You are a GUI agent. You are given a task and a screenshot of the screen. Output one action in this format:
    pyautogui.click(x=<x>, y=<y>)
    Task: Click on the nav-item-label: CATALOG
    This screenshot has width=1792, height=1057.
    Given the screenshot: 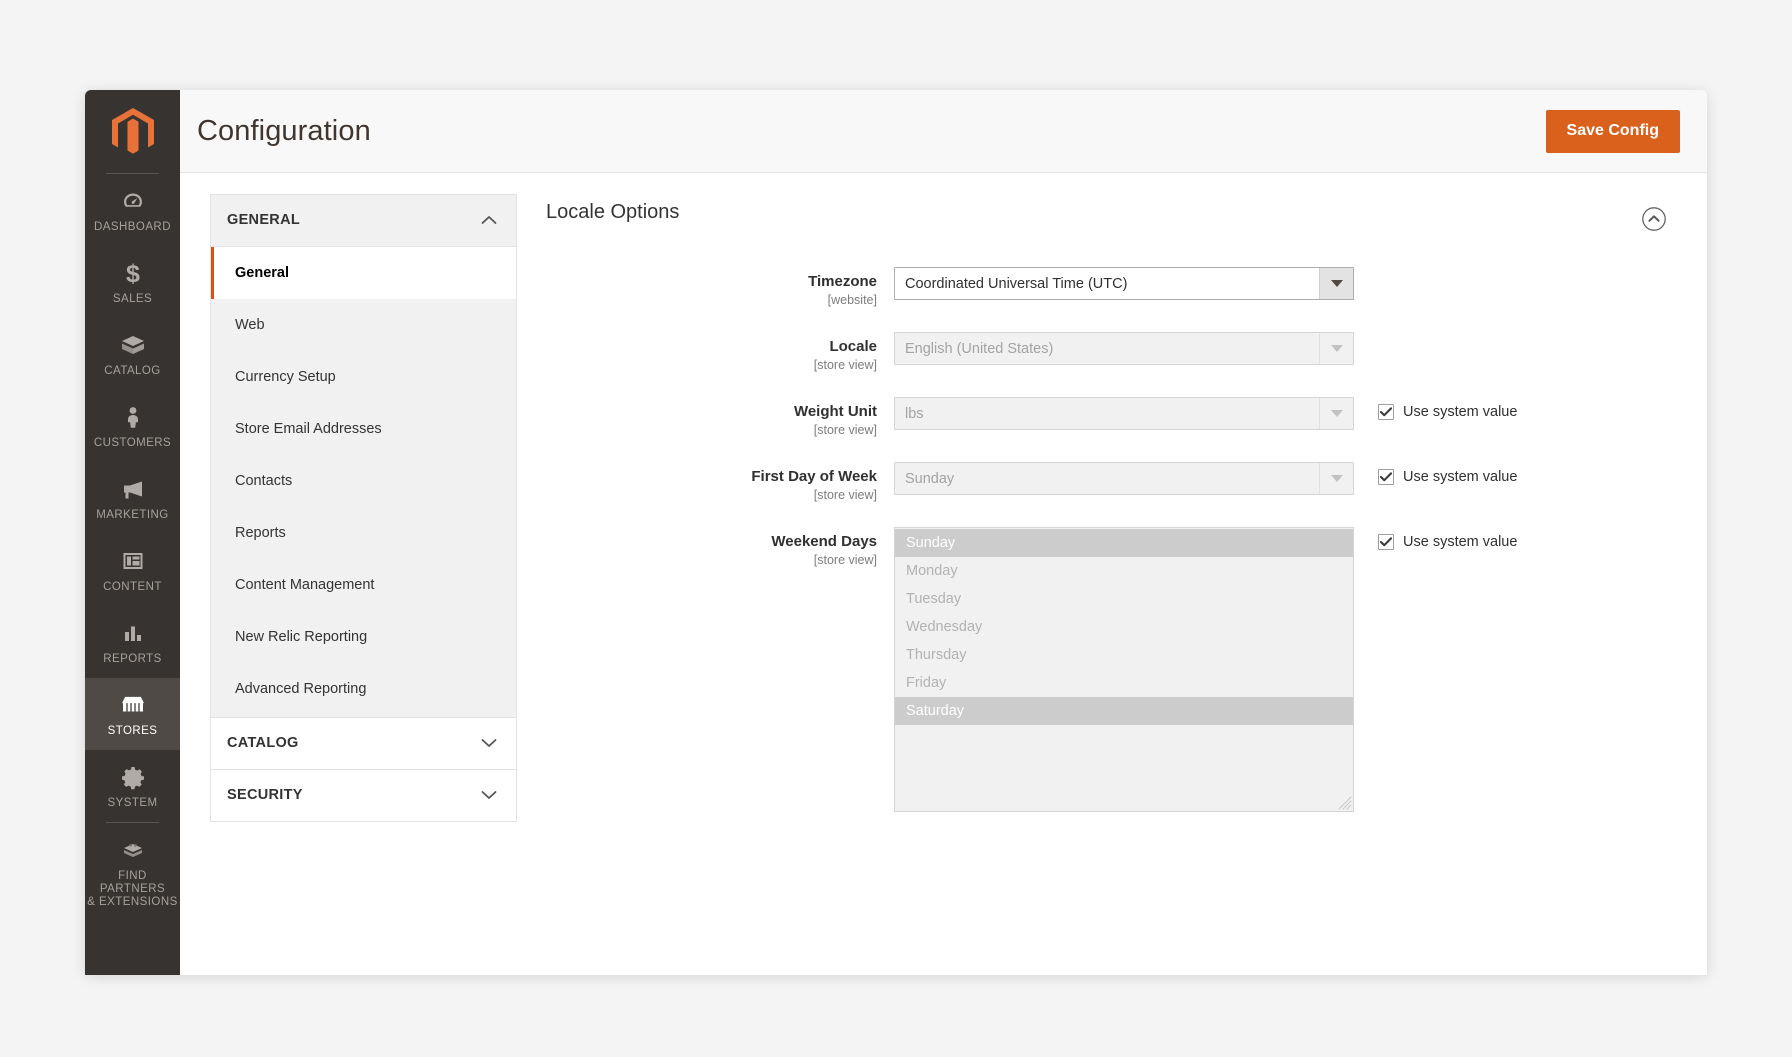 What is the action you would take?
    pyautogui.click(x=132, y=371)
    